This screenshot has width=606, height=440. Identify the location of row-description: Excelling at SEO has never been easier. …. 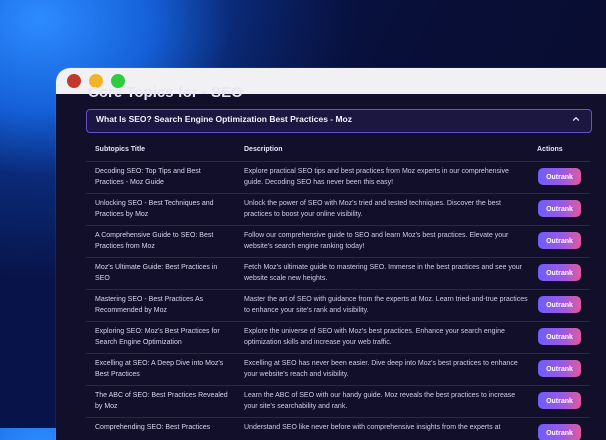
(381, 369).